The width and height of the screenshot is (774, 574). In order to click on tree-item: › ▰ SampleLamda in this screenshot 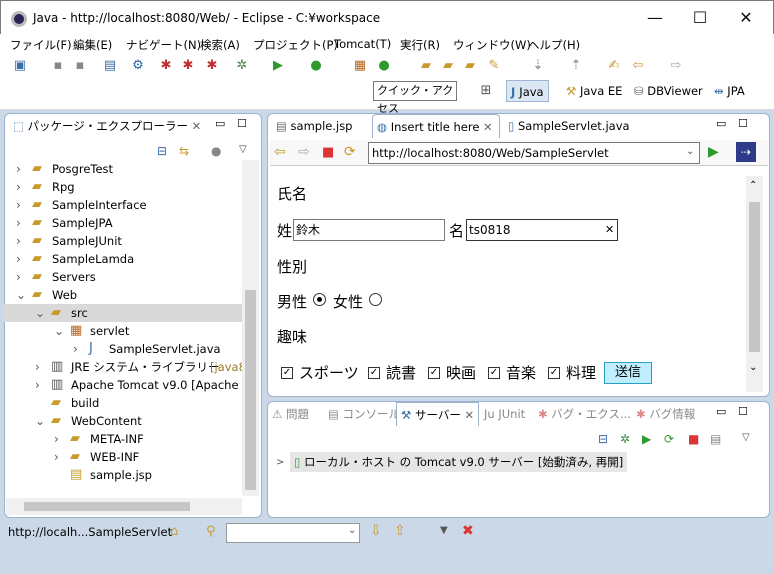, I will do `click(124, 259)`.